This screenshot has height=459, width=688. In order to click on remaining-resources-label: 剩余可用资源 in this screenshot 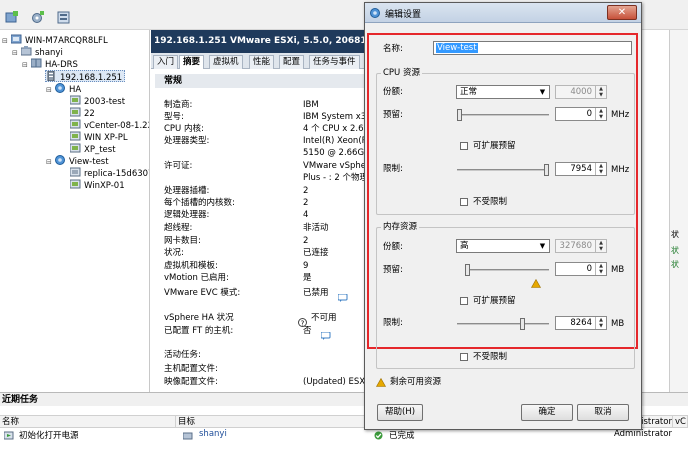, I will do `click(416, 382)`.